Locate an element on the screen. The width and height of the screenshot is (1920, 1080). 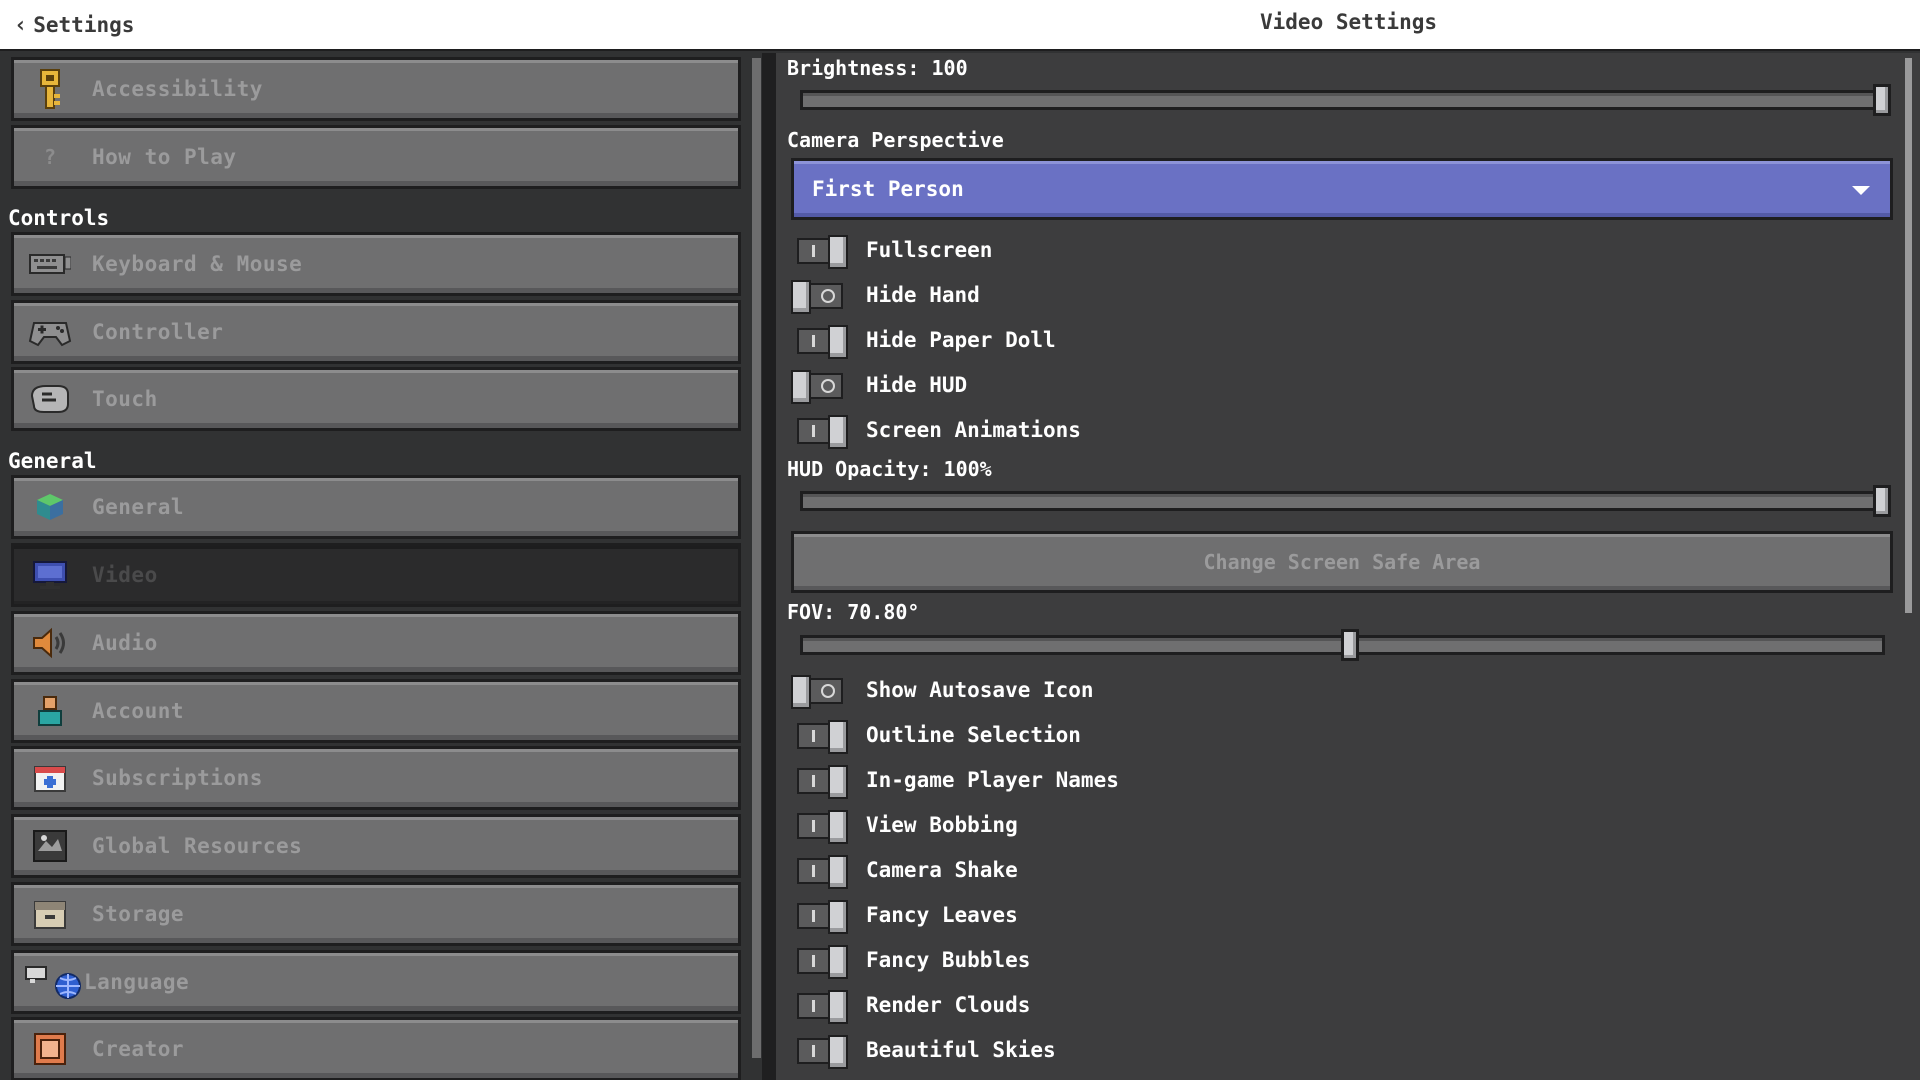
toggle-row-hide-paper-doll: Hide Paper Doll is located at coordinates (922, 340).